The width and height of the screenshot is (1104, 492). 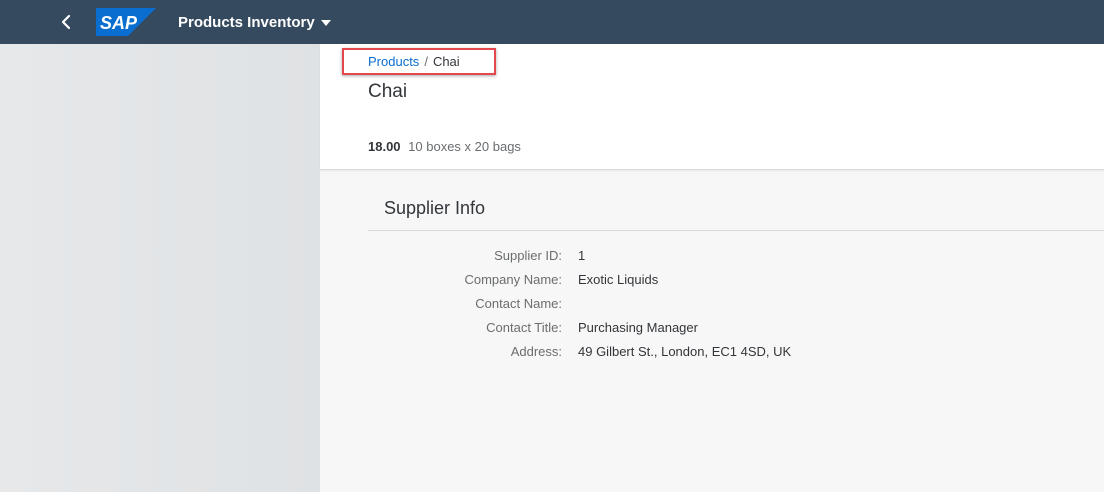 What do you see at coordinates (712, 328) in the screenshot?
I see `form-row-contact-title: Contact Title: Purchasing Manager` at bounding box center [712, 328].